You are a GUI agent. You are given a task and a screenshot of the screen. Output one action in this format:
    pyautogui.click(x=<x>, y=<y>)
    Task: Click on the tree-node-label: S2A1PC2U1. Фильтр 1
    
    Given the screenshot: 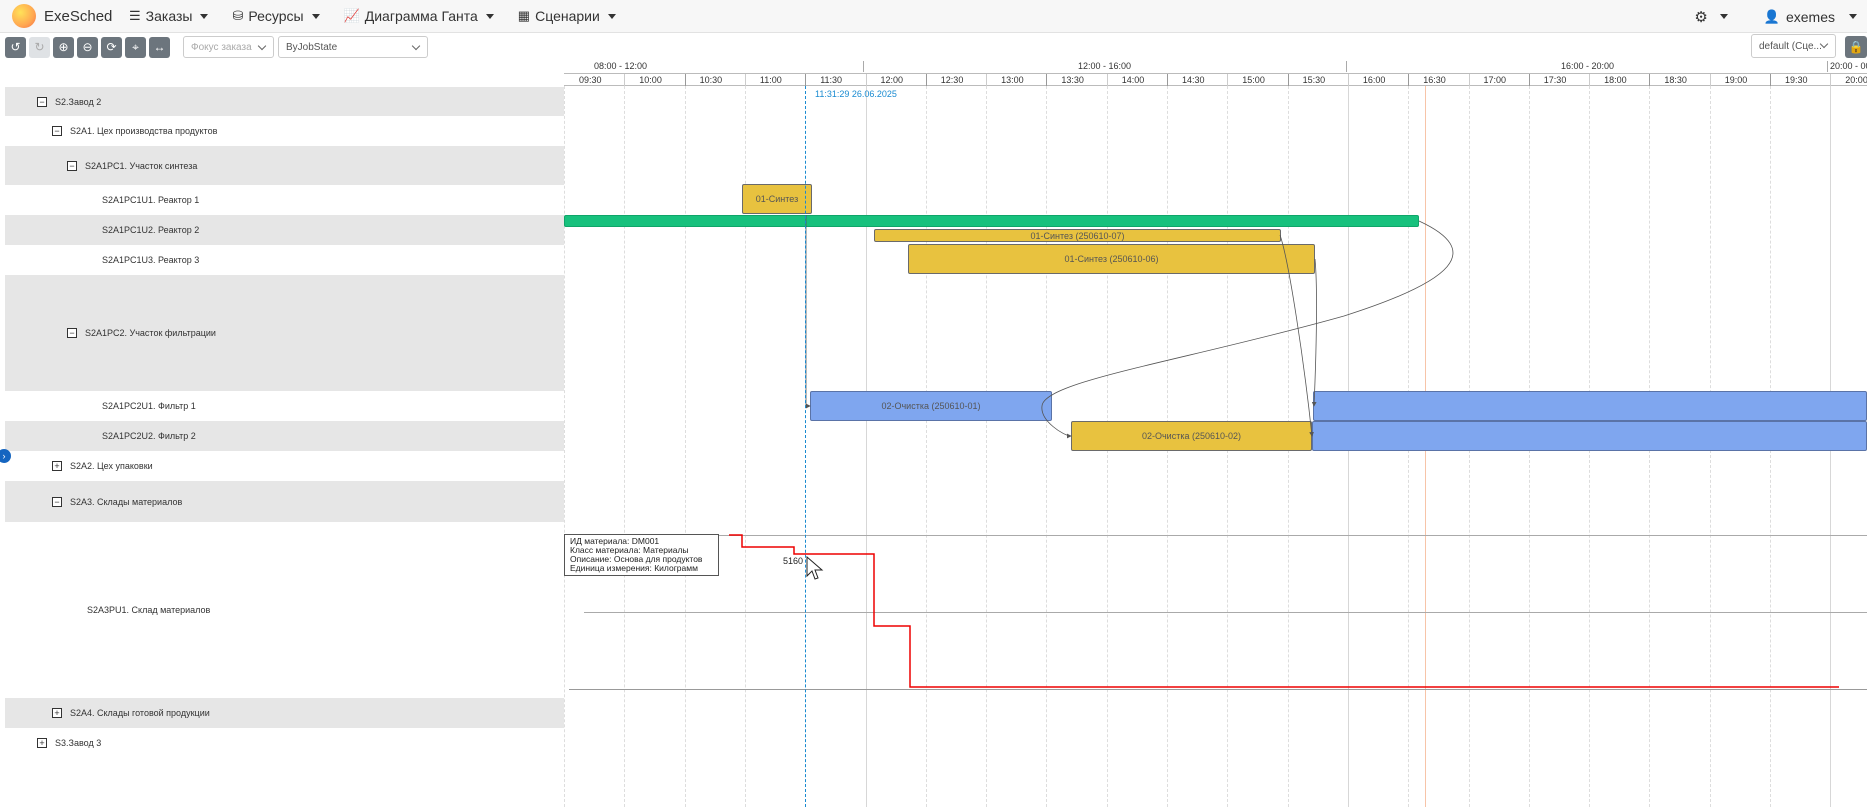 What is the action you would take?
    pyautogui.click(x=149, y=406)
    